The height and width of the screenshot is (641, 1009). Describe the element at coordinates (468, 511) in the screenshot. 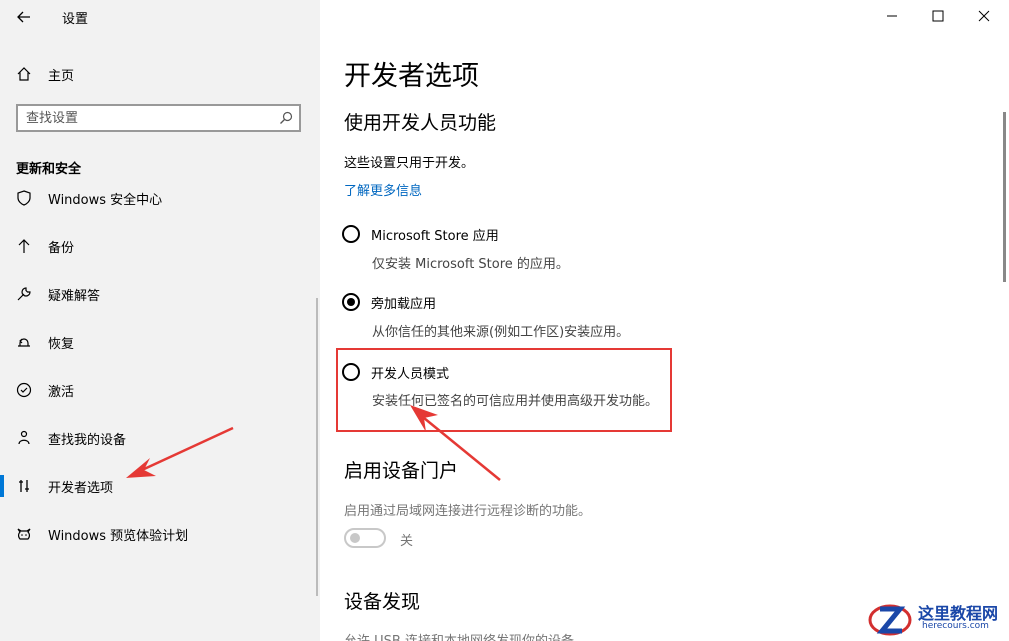

I see `section-description: 启用通过局域网连接进行远程诊断的功能。` at that location.